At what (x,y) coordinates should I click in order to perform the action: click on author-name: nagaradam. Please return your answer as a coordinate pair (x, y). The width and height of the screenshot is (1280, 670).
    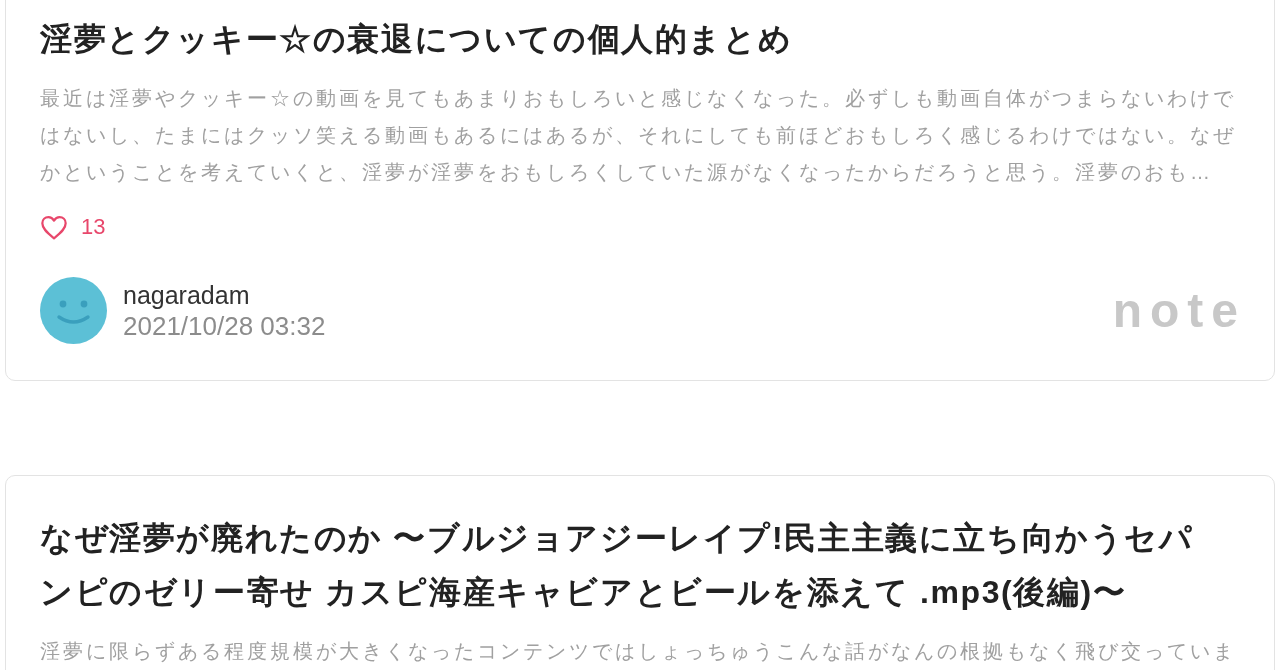
    Looking at the image, I should click on (187, 294).